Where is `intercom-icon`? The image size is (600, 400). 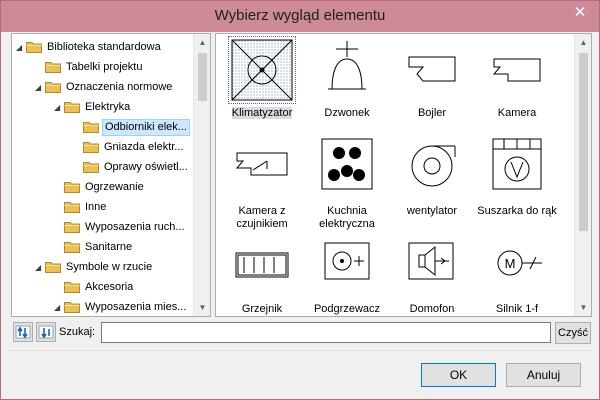
intercom-icon is located at coordinates (431, 261).